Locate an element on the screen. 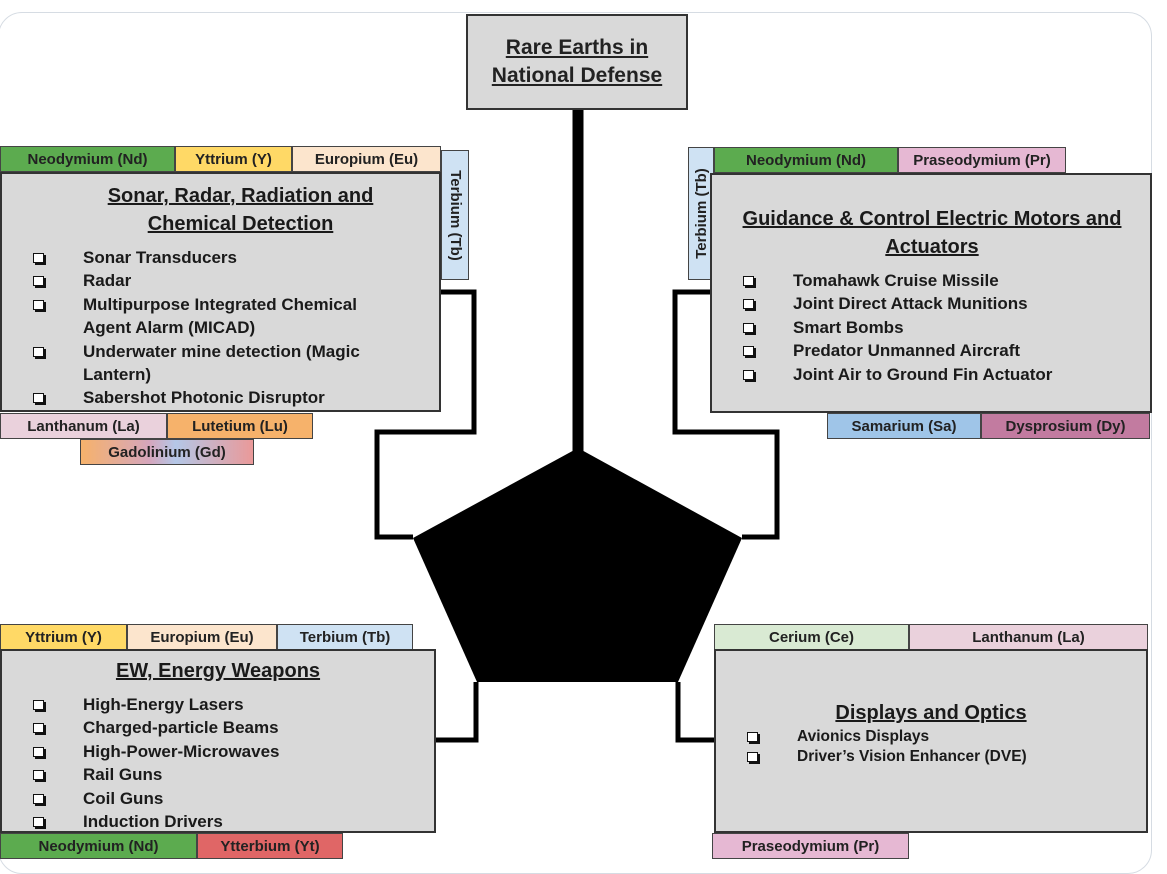  title-box: Rare Earths in National Defense is located at coordinates (577, 62).